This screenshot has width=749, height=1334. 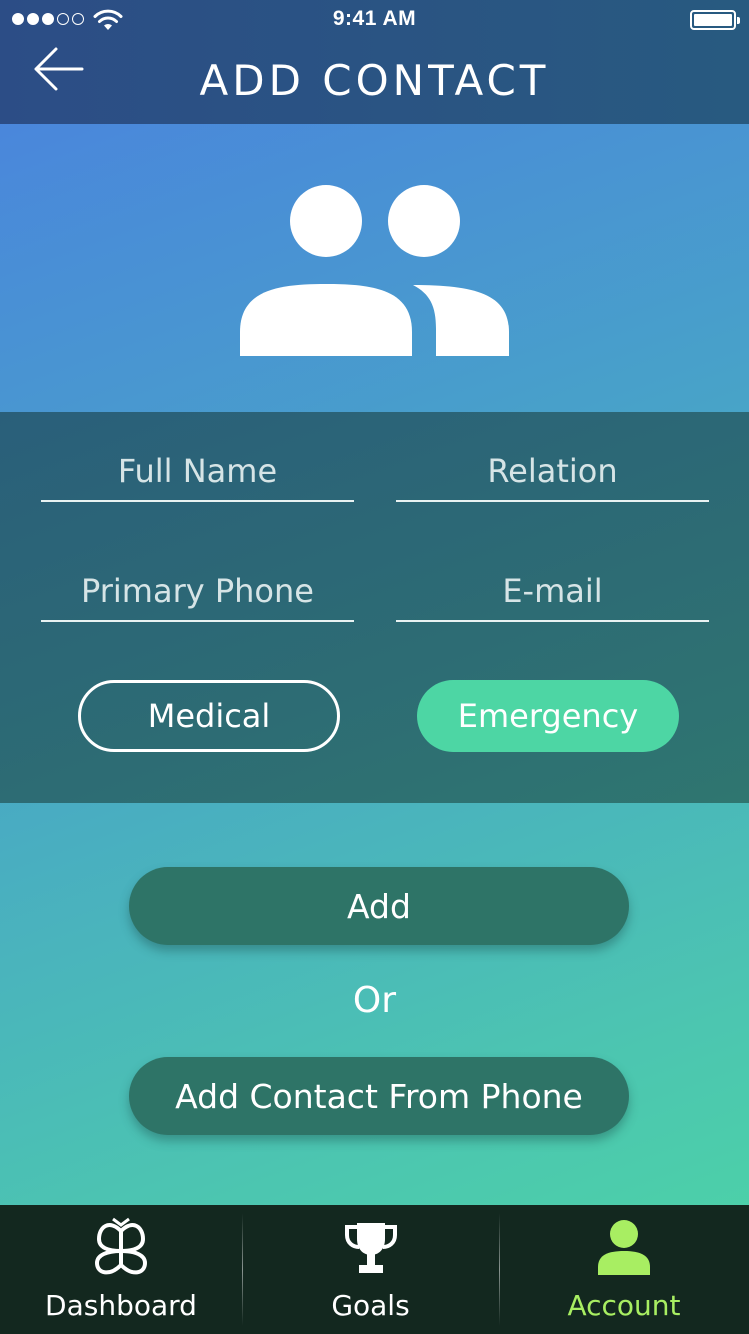 I want to click on full-name-input, so click(x=197, y=471).